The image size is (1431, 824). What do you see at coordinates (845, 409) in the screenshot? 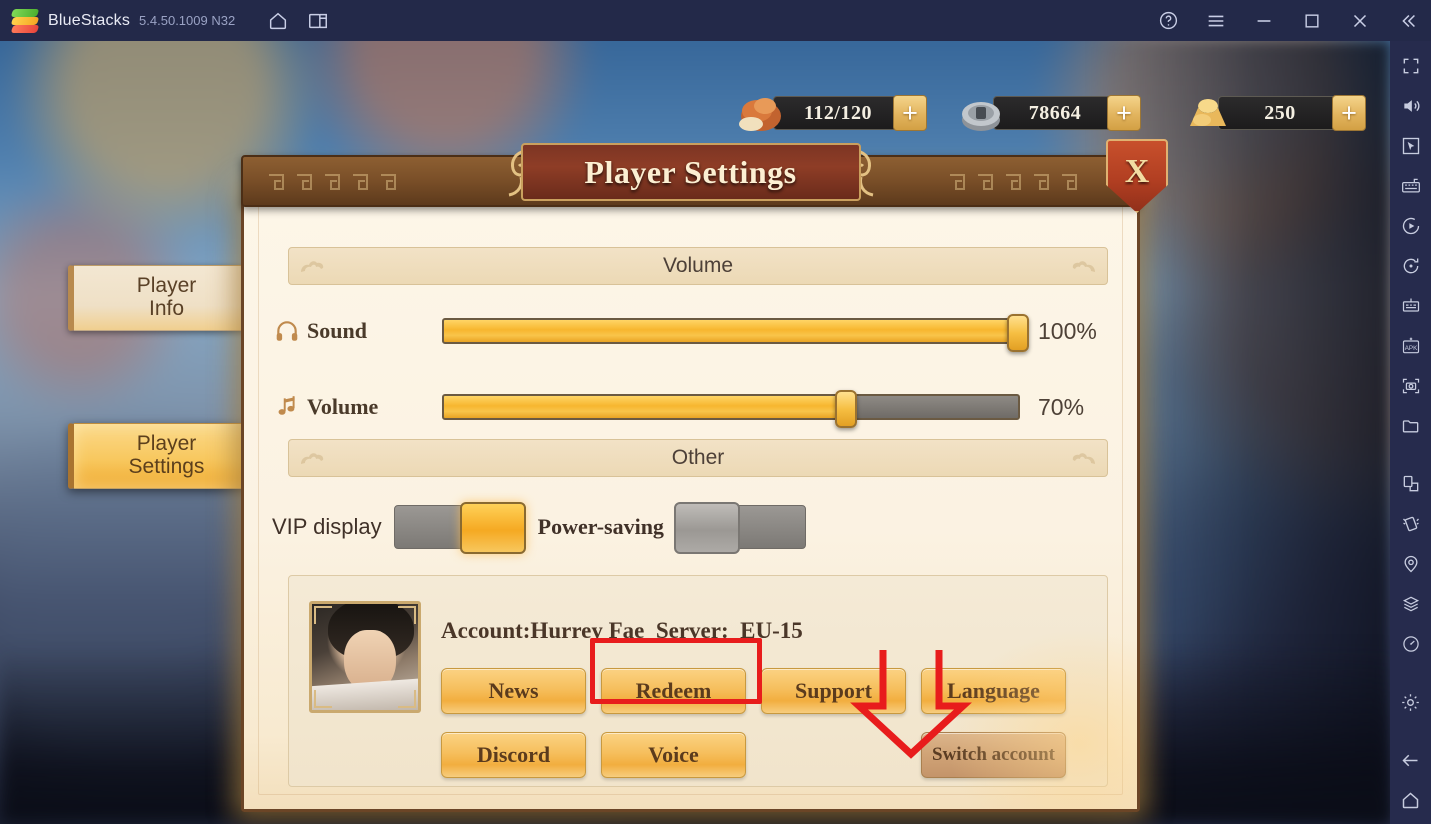
I see `volume-slider-knob` at bounding box center [845, 409].